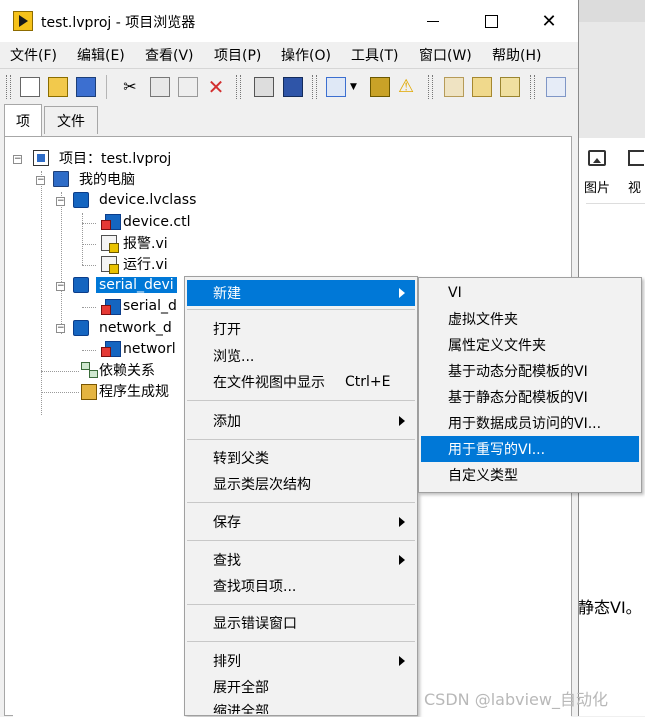 The width and height of the screenshot is (645, 717). I want to click on delete-icon: ✕, so click(216, 87).